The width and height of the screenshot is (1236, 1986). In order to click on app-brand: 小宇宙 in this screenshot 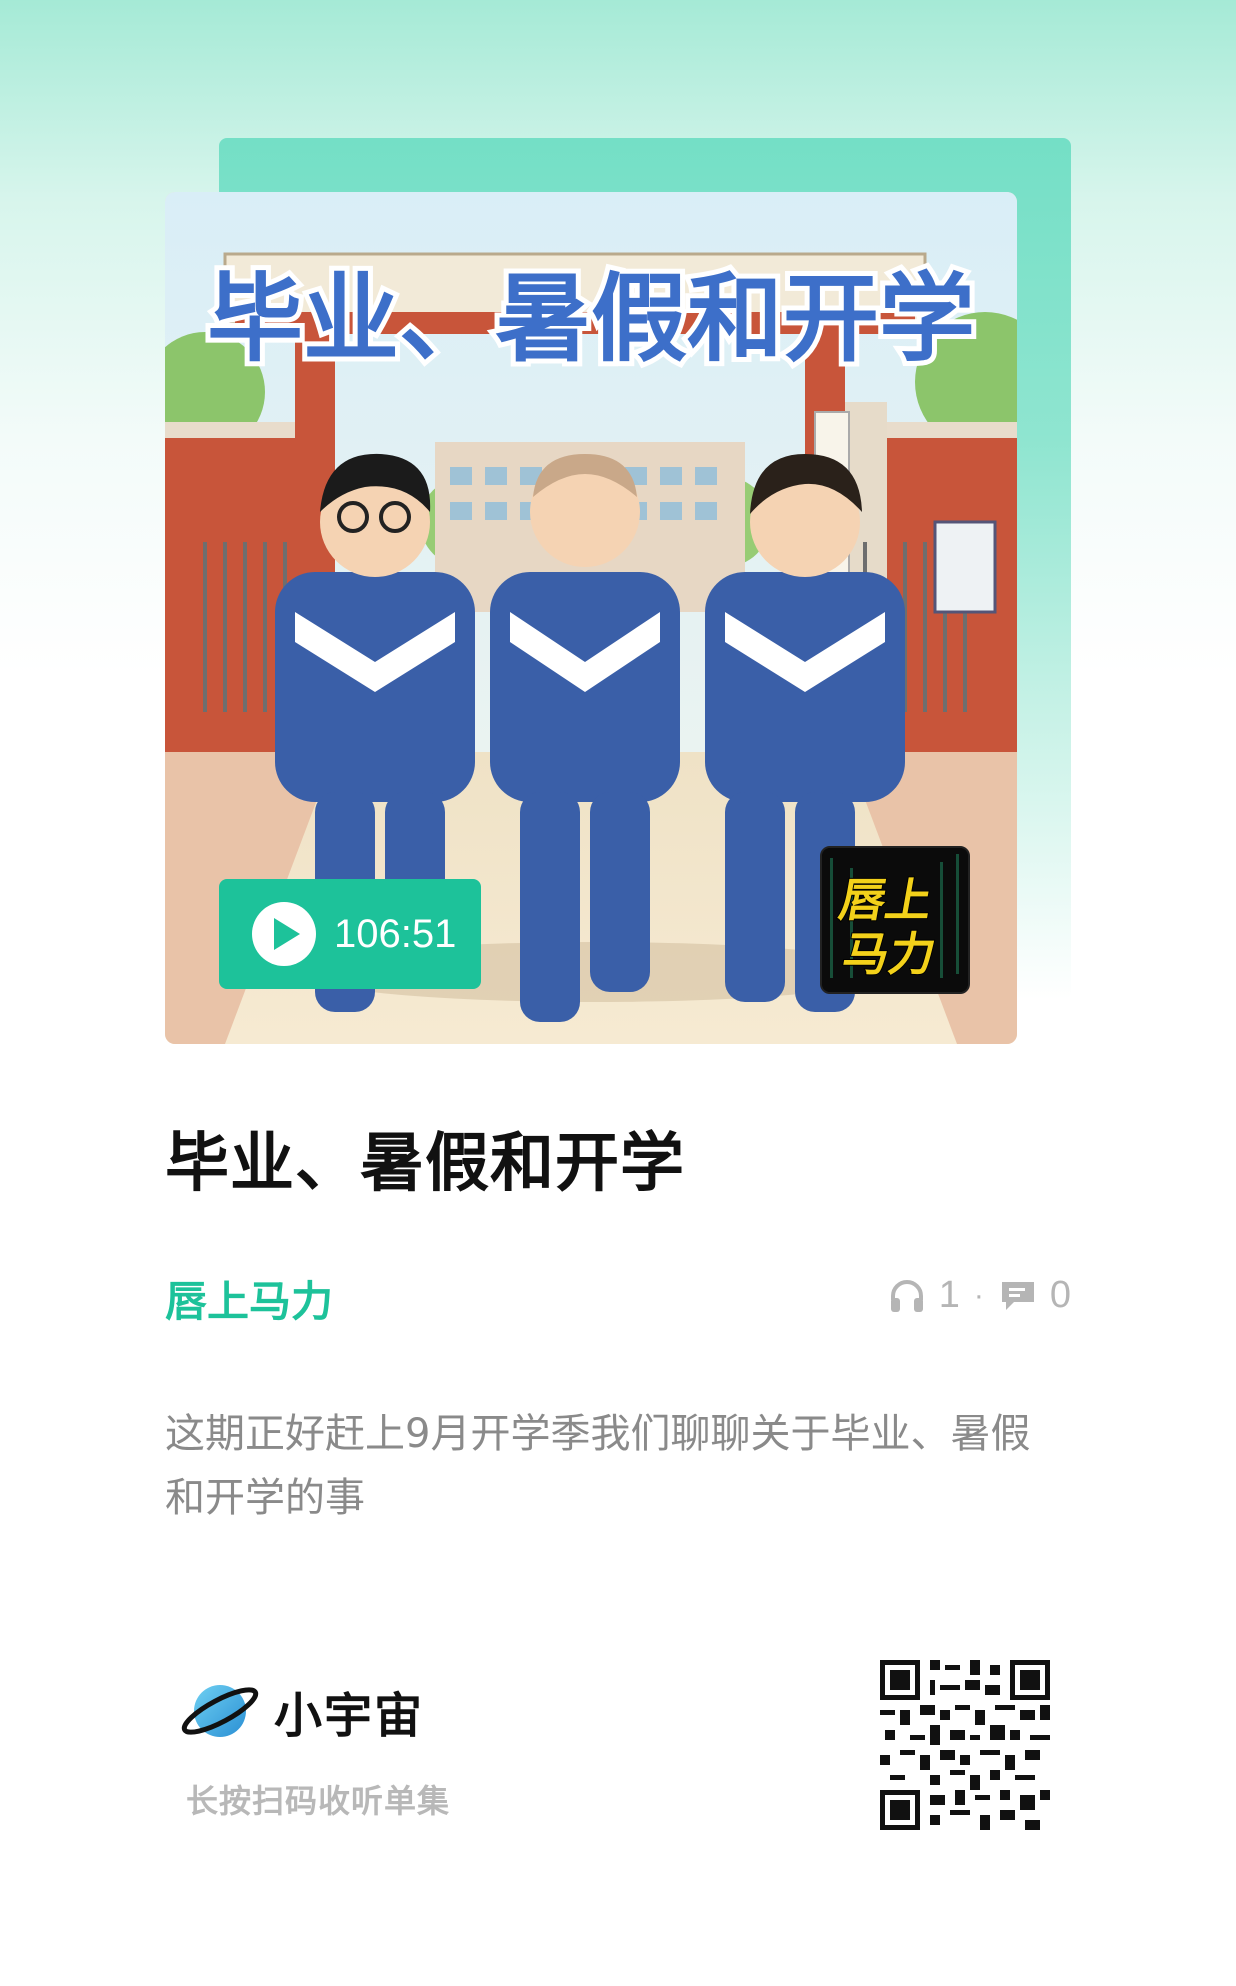, I will do `click(302, 1711)`.